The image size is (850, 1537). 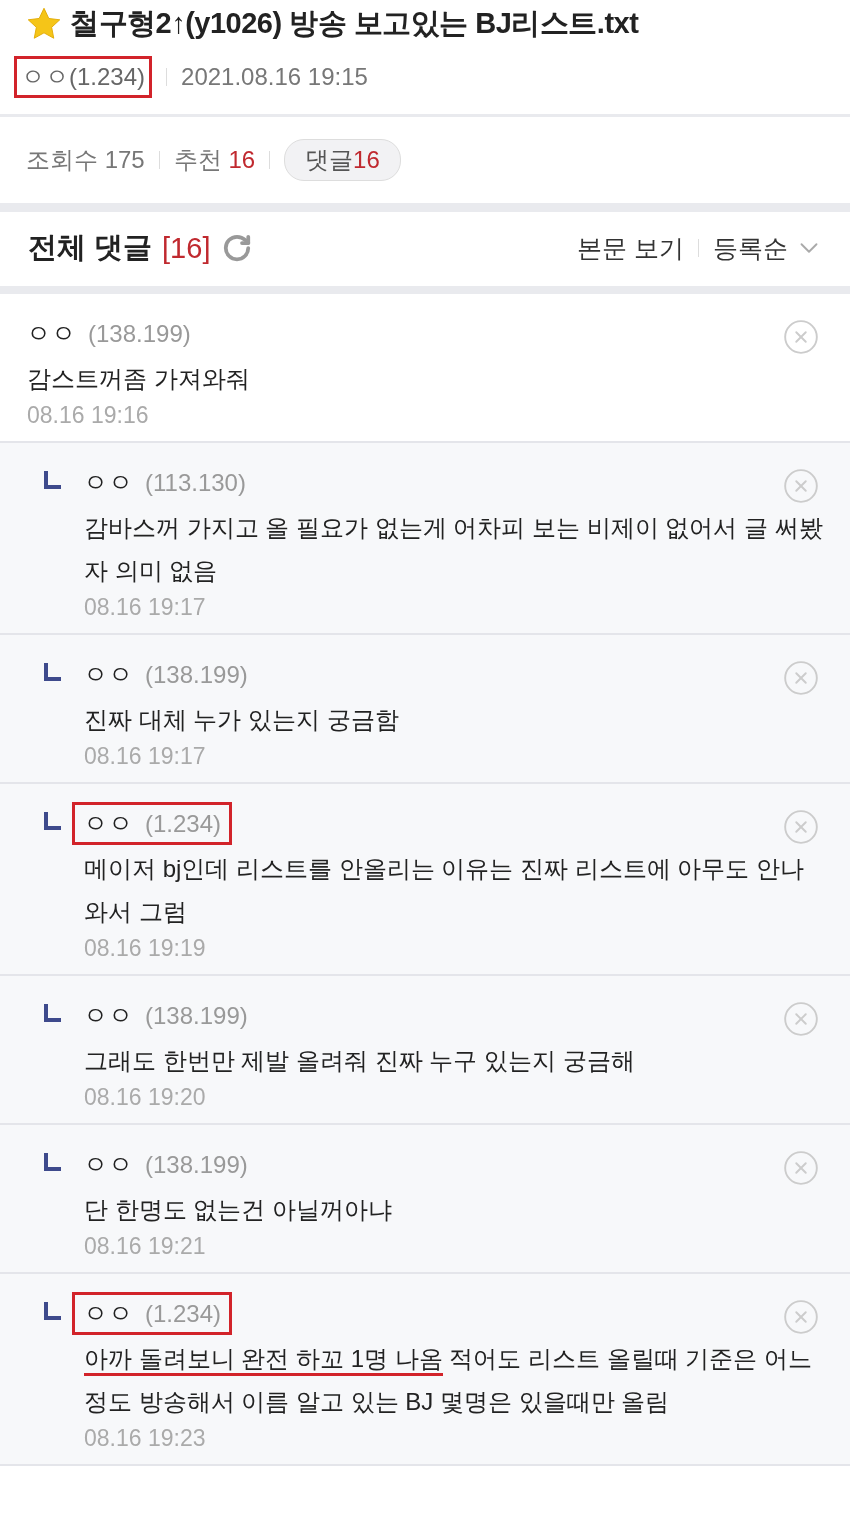 What do you see at coordinates (242, 720) in the screenshot?
I see `comment-text: 진짜 대체 누가 있는지 궁금함` at bounding box center [242, 720].